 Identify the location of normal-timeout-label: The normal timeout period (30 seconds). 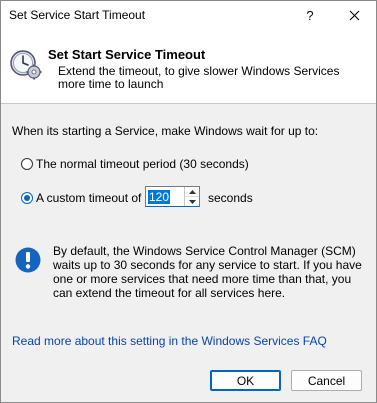
(142, 164).